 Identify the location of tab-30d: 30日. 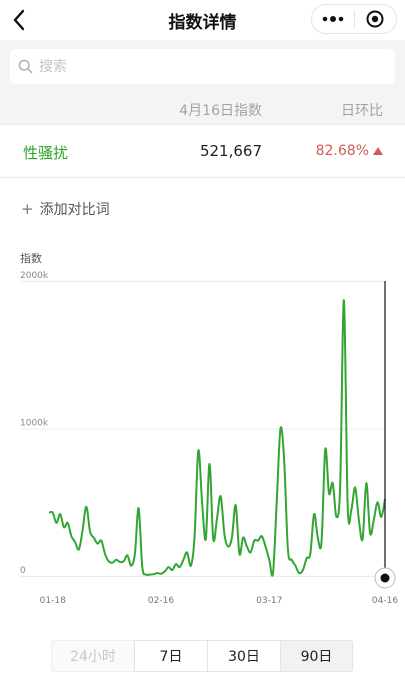
(244, 656).